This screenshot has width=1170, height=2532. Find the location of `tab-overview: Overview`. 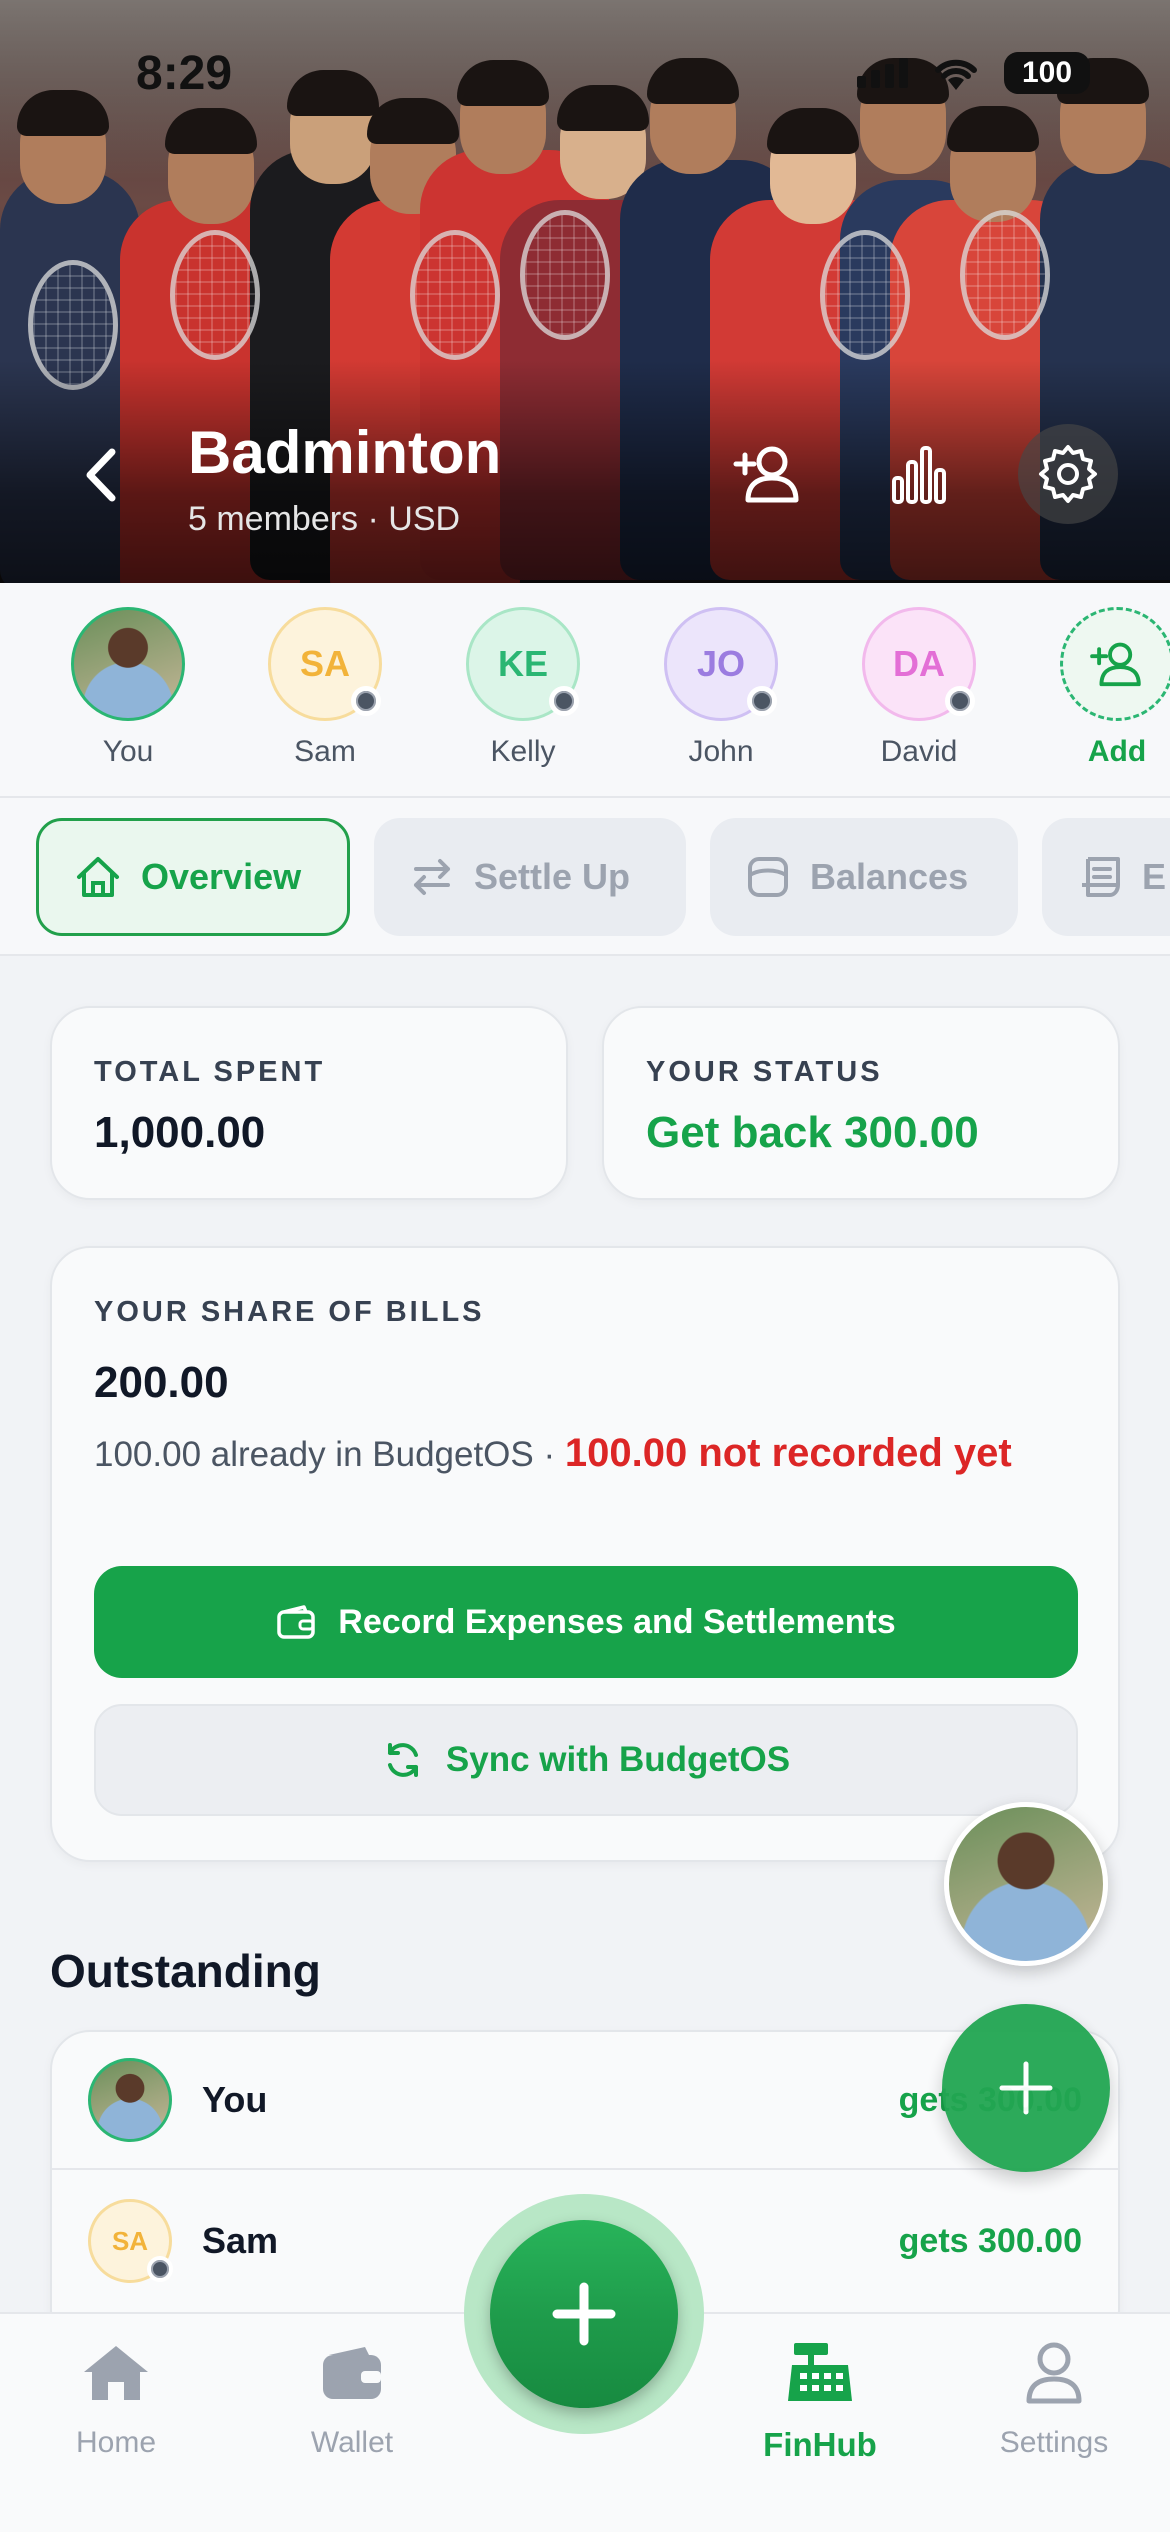

tab-overview: Overview is located at coordinates (193, 877).